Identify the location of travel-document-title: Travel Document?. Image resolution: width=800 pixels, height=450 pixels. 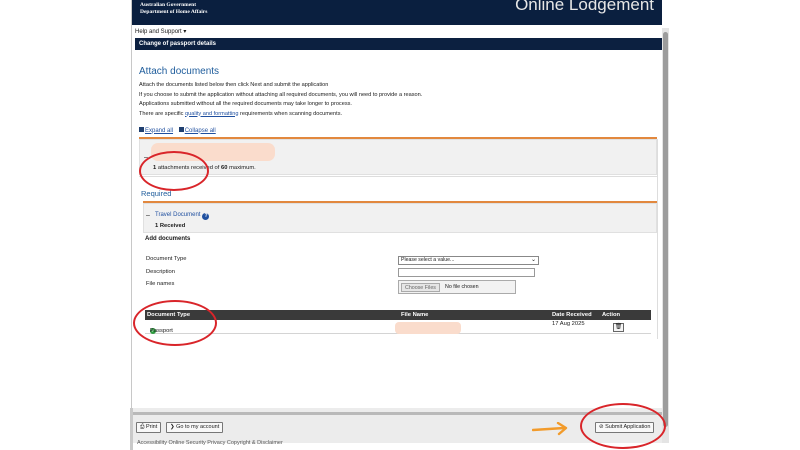
(182, 216).